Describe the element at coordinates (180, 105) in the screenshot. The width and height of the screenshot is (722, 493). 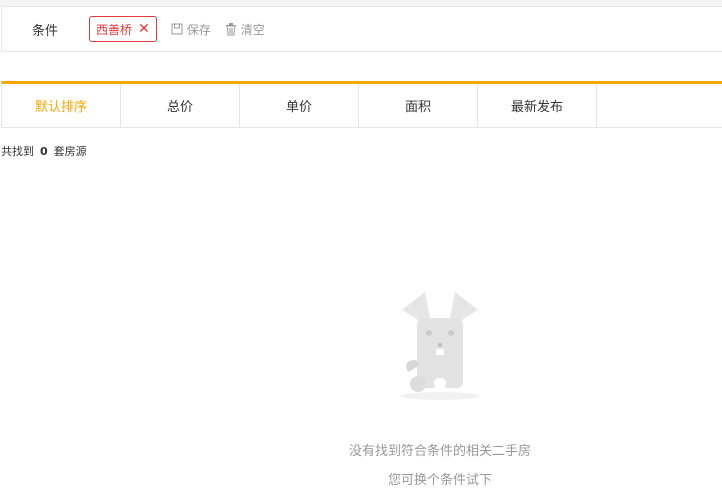
I see `tab-total-price: 总价` at that location.